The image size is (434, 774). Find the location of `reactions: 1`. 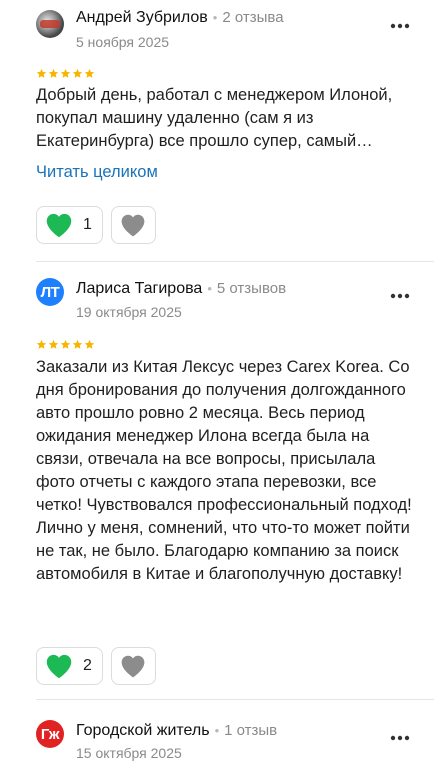

reactions: 1 is located at coordinates (96, 225).